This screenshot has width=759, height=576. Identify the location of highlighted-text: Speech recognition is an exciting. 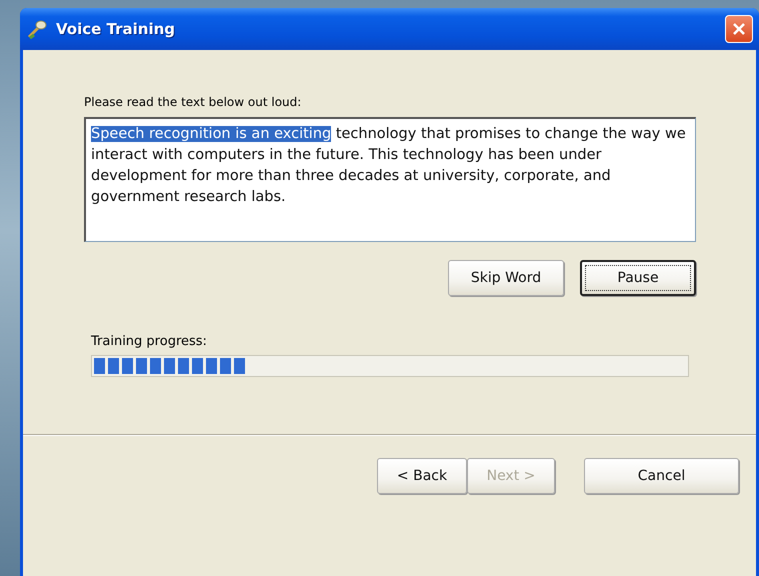
(211, 134).